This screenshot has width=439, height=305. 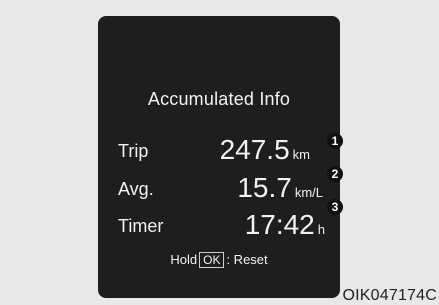 What do you see at coordinates (219, 187) in the screenshot?
I see `average-row: Avg. 15.7 km/L` at bounding box center [219, 187].